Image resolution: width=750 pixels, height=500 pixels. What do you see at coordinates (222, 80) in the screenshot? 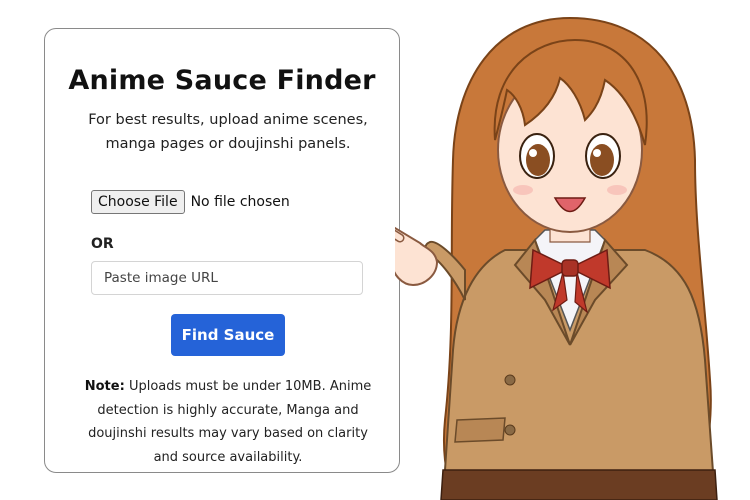
I see `page-title: Anime Sauce Finder` at bounding box center [222, 80].